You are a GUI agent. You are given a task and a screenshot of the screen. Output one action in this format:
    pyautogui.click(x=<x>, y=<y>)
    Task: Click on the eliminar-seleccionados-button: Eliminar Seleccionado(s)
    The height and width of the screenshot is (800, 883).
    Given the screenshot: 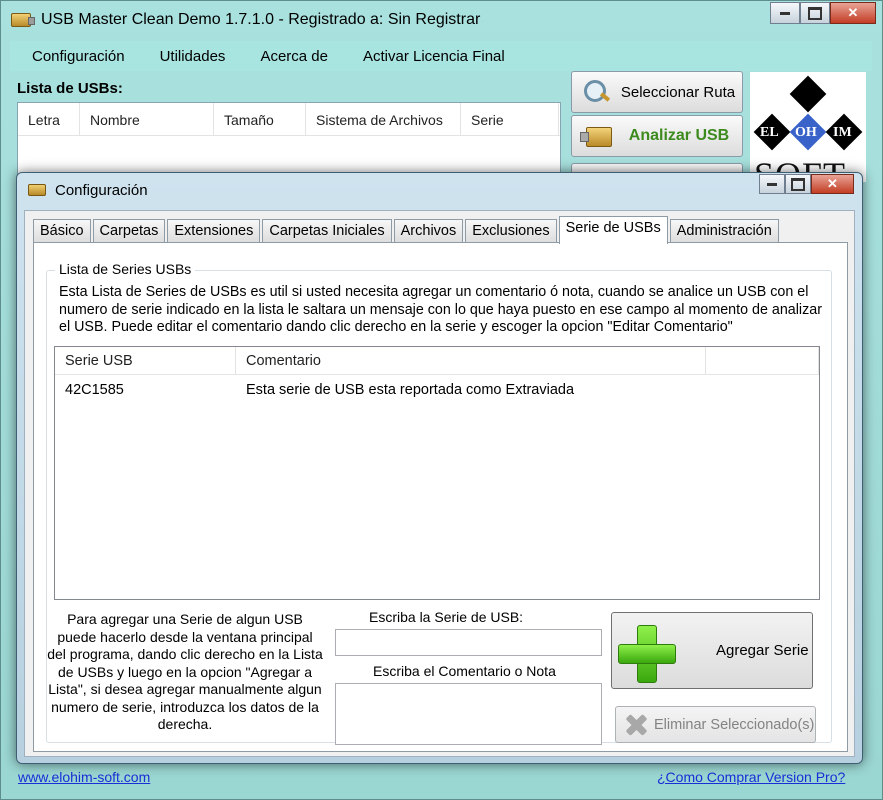 What is the action you would take?
    pyautogui.click(x=715, y=724)
    